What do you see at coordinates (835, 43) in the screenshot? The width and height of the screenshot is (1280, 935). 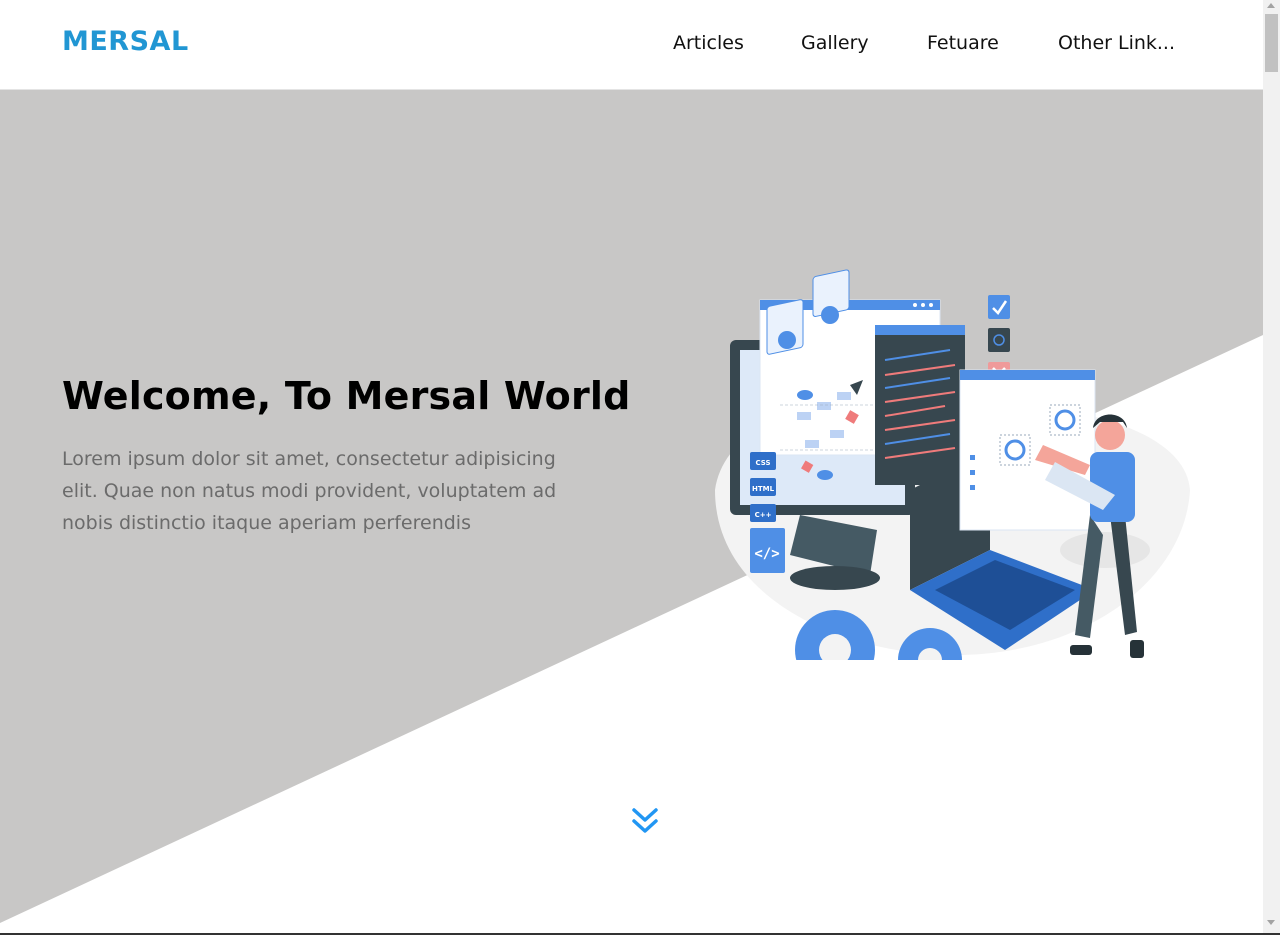 I see `nav-link-gallery: Gallery` at bounding box center [835, 43].